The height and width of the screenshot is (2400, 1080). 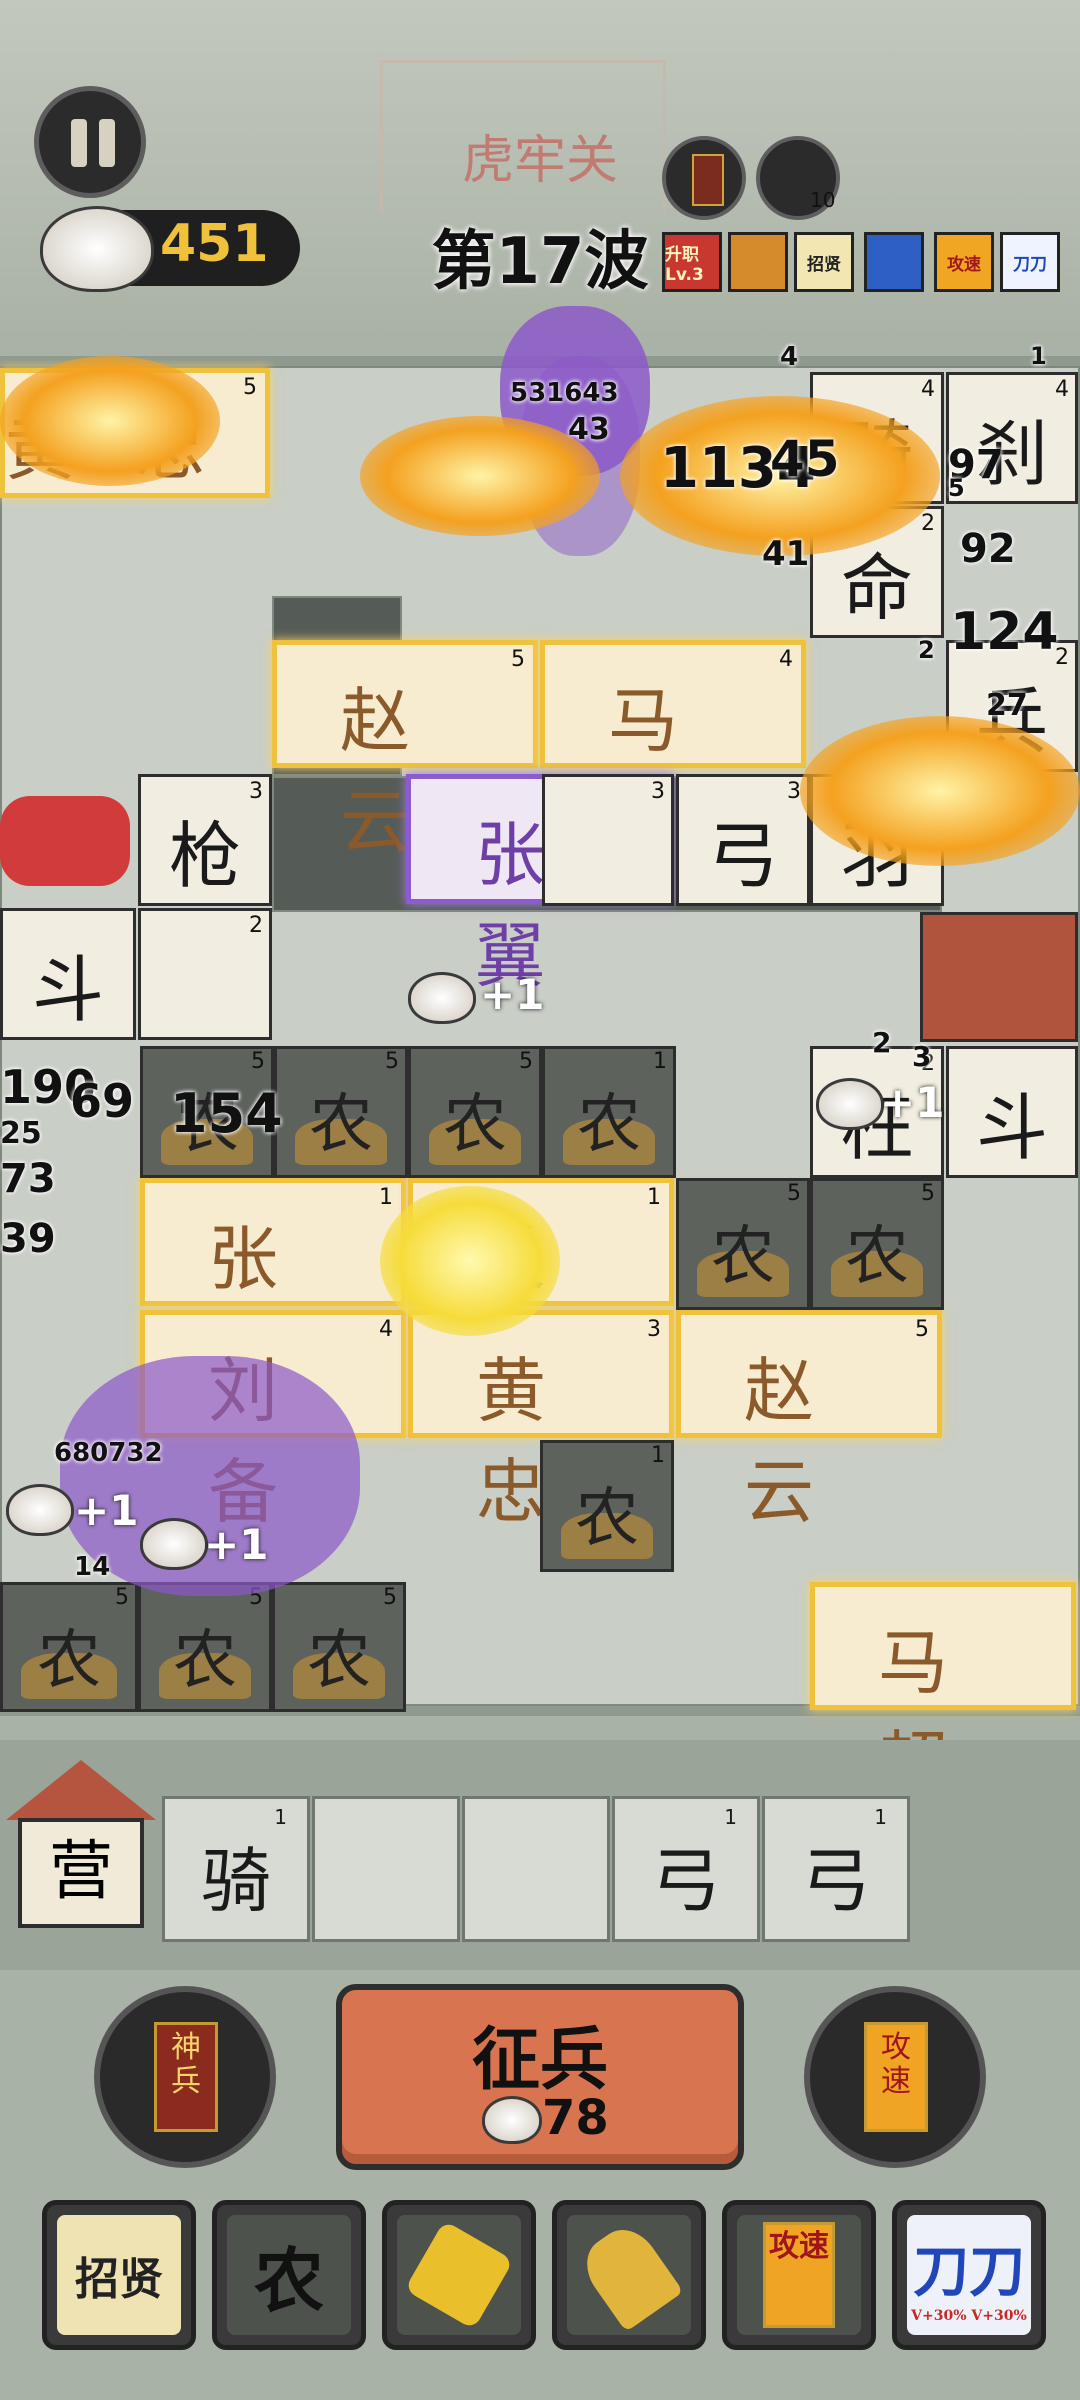 What do you see at coordinates (21, 1133) in the screenshot?
I see `damage-number: 25` at bounding box center [21, 1133].